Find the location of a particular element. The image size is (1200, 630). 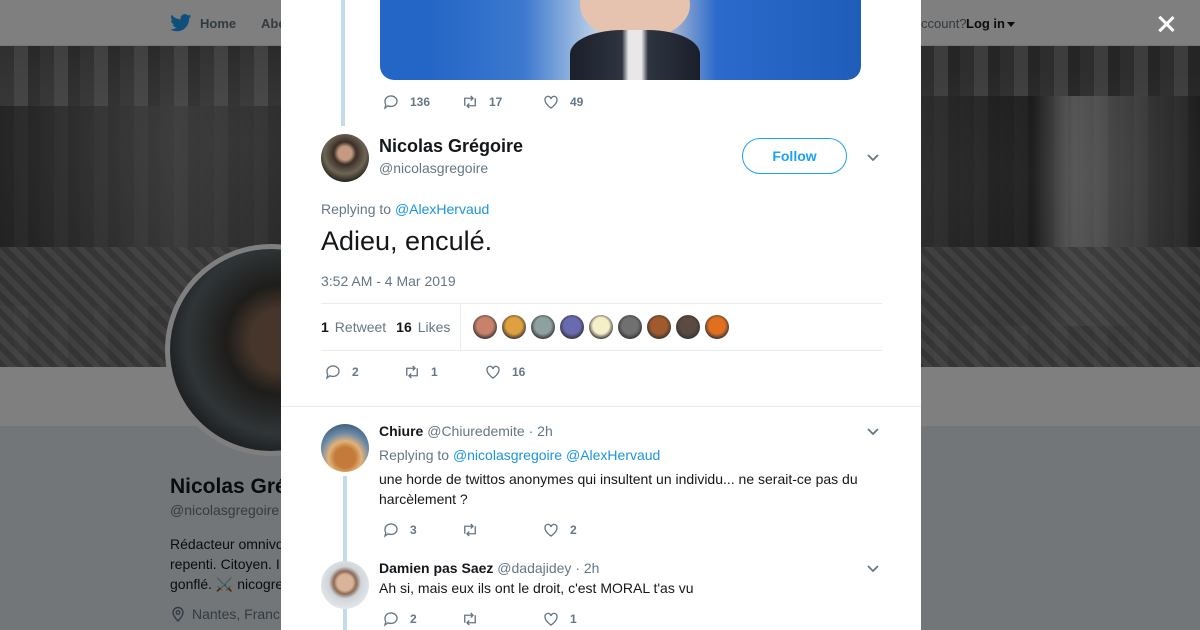

like-button: 16 is located at coordinates (504, 372).